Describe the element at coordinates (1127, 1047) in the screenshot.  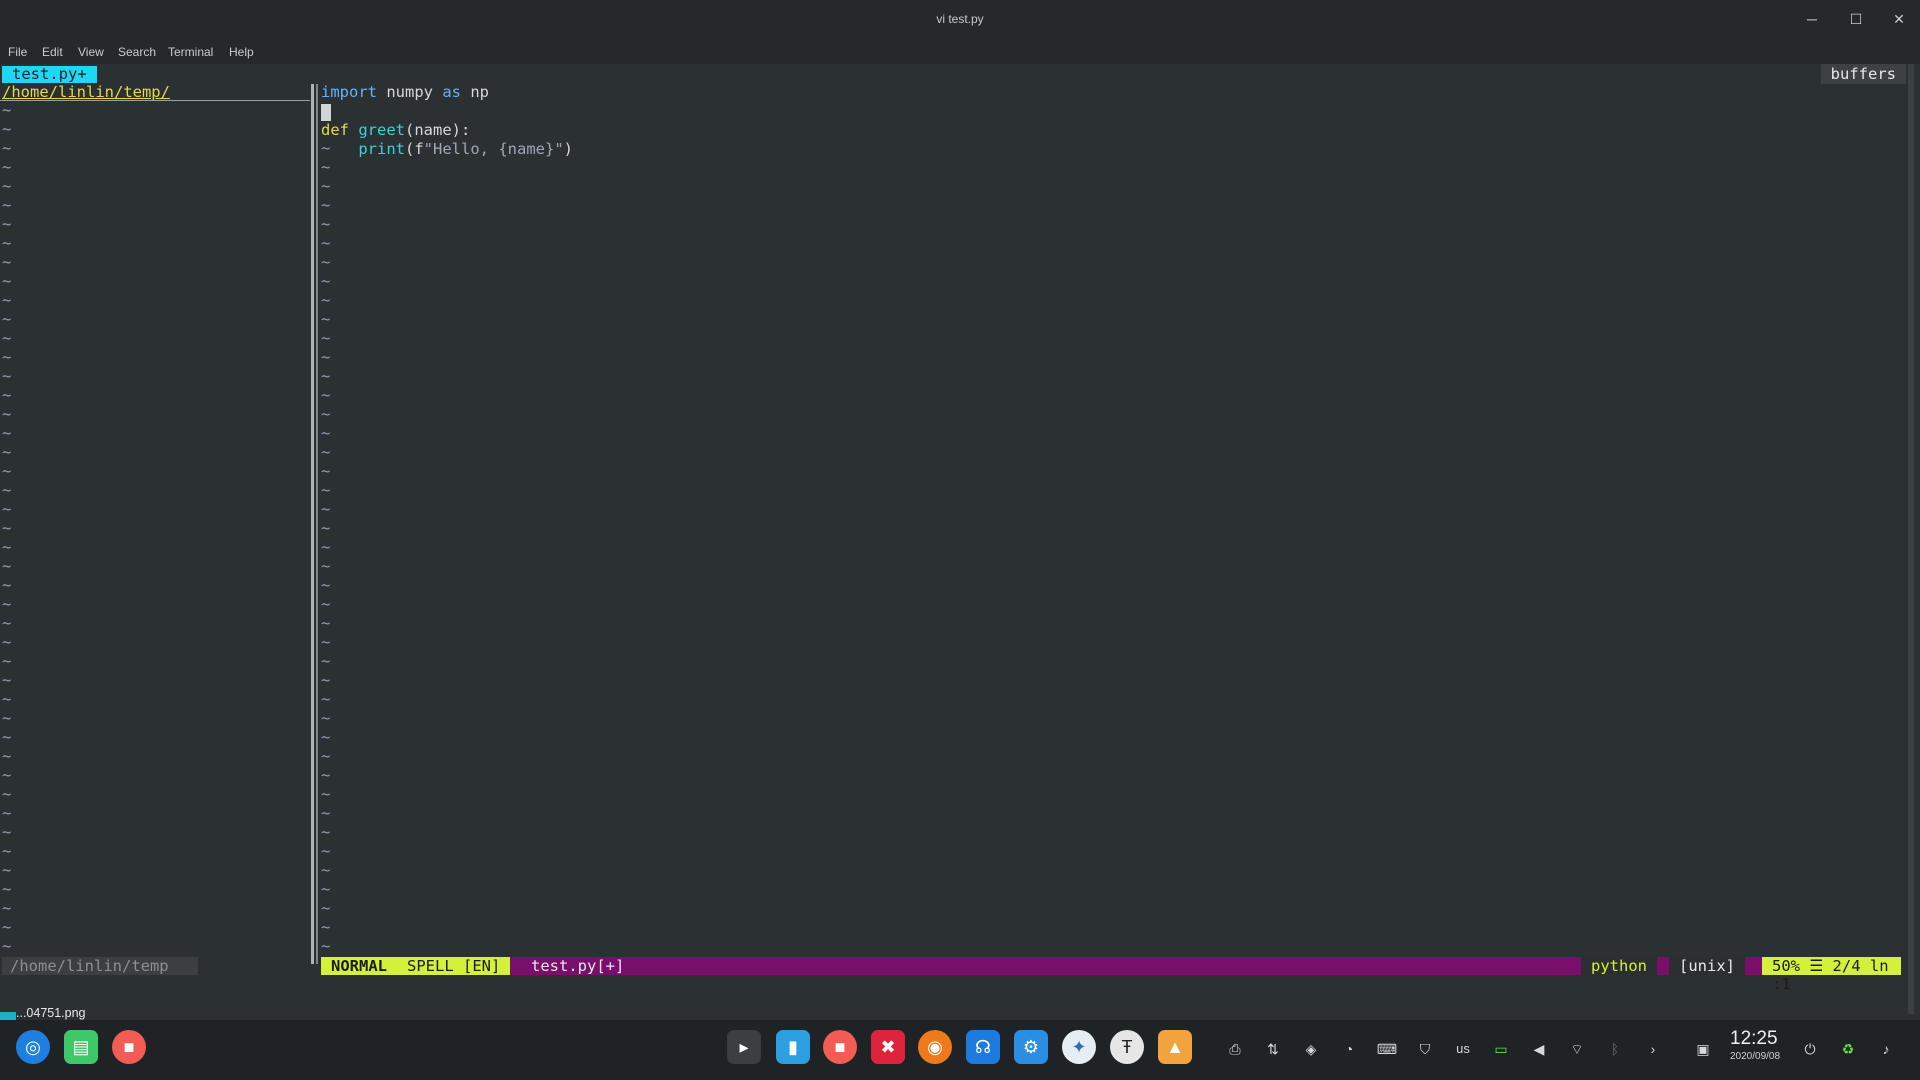
I see `typora-icon: Ŧ` at that location.